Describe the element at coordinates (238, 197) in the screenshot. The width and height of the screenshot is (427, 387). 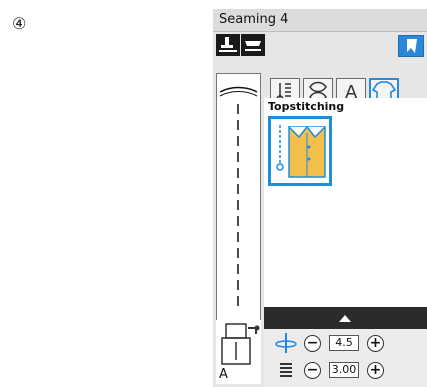
I see `stitch-line-icon` at that location.